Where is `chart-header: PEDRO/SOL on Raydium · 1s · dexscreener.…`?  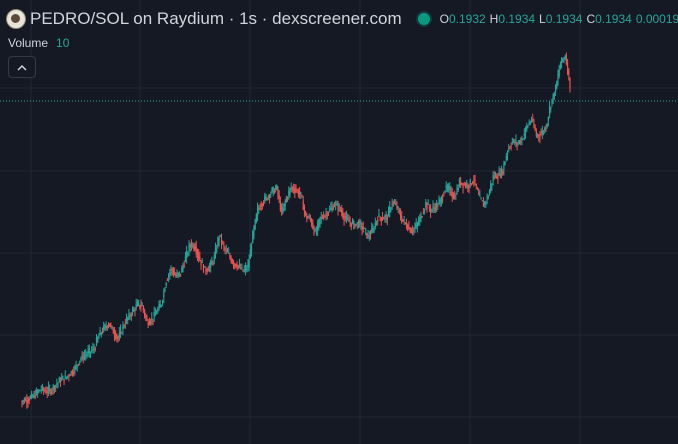 chart-header: PEDRO/SOL on Raydium · 1s · dexscreener.… is located at coordinates (342, 19).